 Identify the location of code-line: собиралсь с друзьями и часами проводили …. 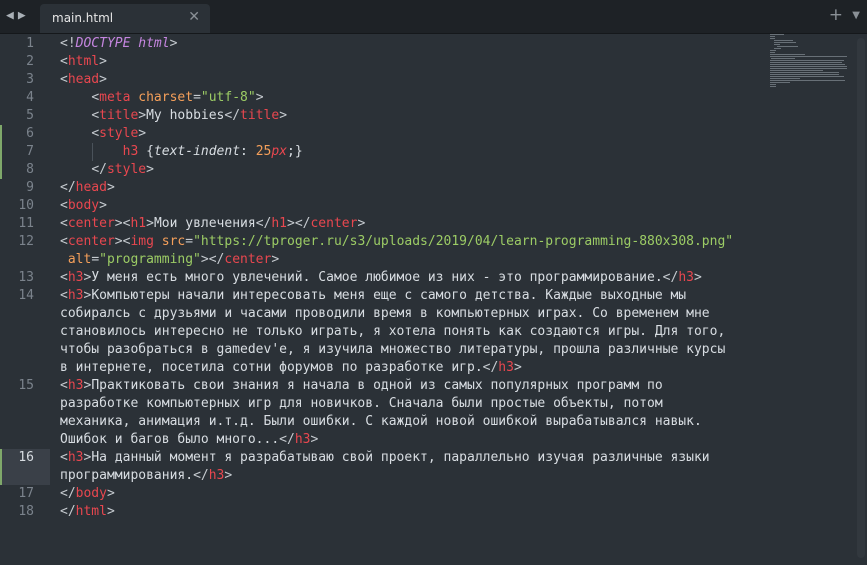
(385, 314).